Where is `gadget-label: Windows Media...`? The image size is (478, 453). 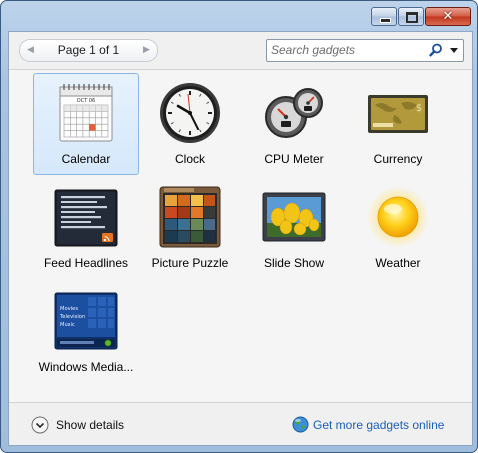
gadget-label: Windows Media... is located at coordinates (86, 367).